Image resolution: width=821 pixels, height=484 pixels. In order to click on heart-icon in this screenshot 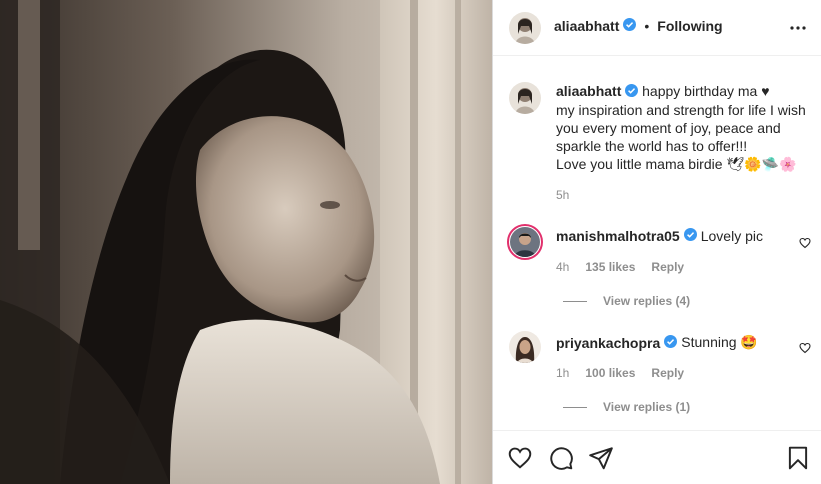, I will do `click(520, 458)`.